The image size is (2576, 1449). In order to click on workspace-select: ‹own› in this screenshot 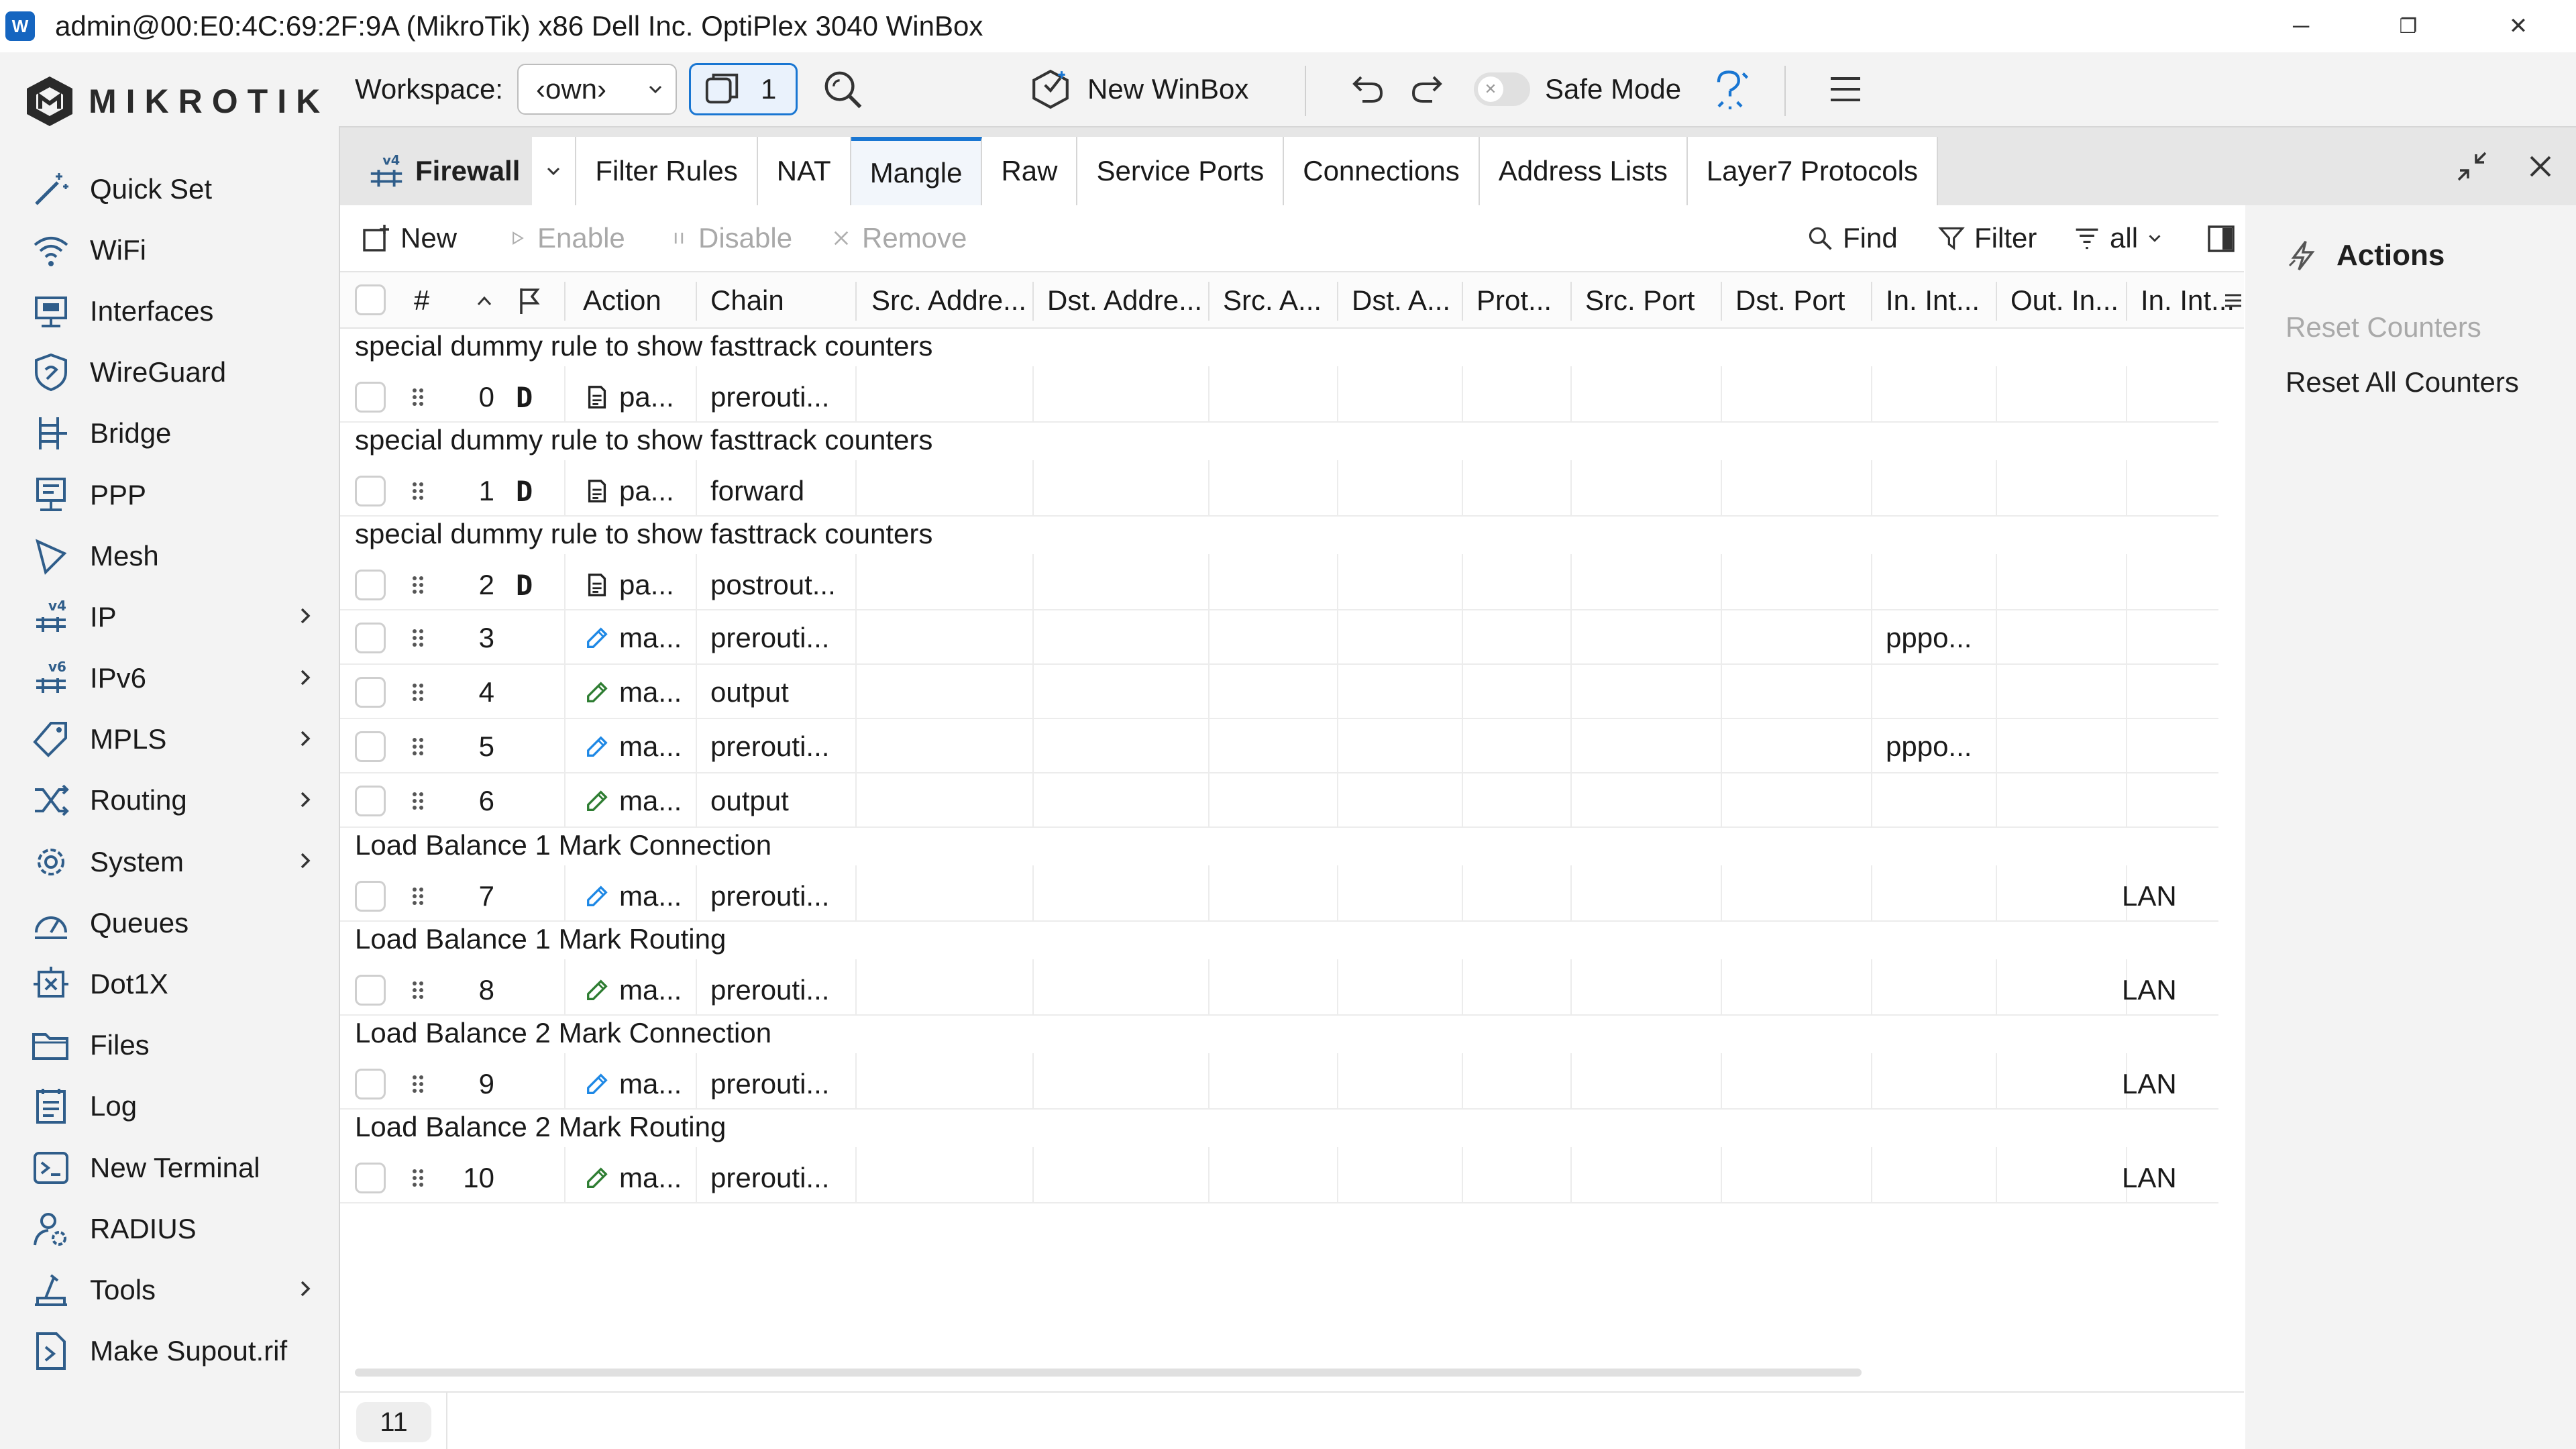, I will do `click(597, 89)`.